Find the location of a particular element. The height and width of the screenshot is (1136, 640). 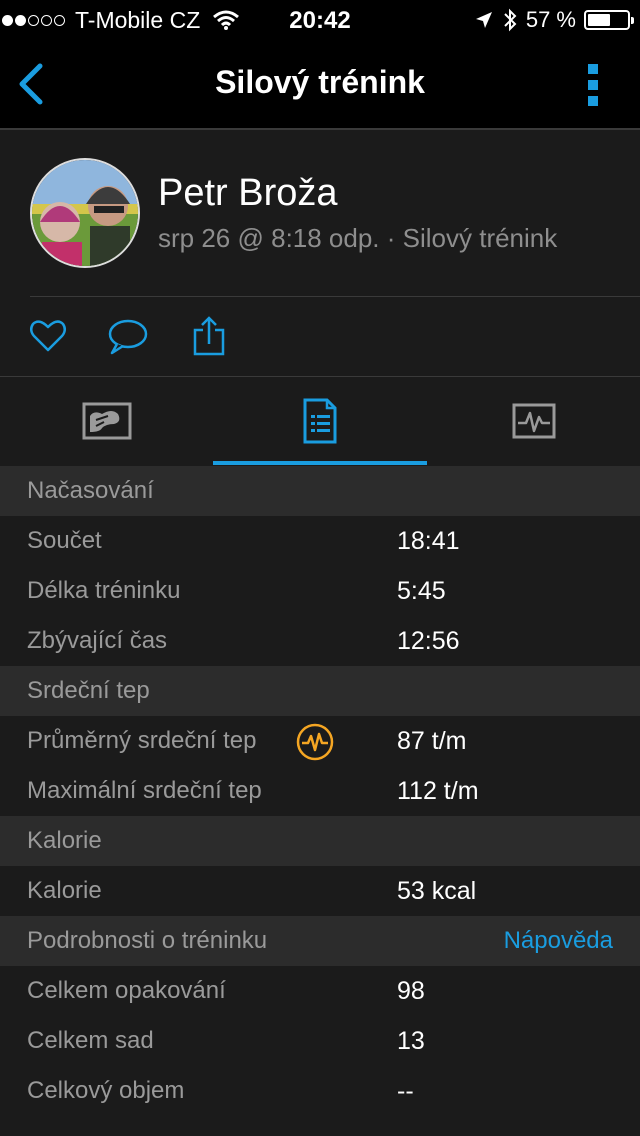

row-value: 53 kcal is located at coordinates (437, 891).